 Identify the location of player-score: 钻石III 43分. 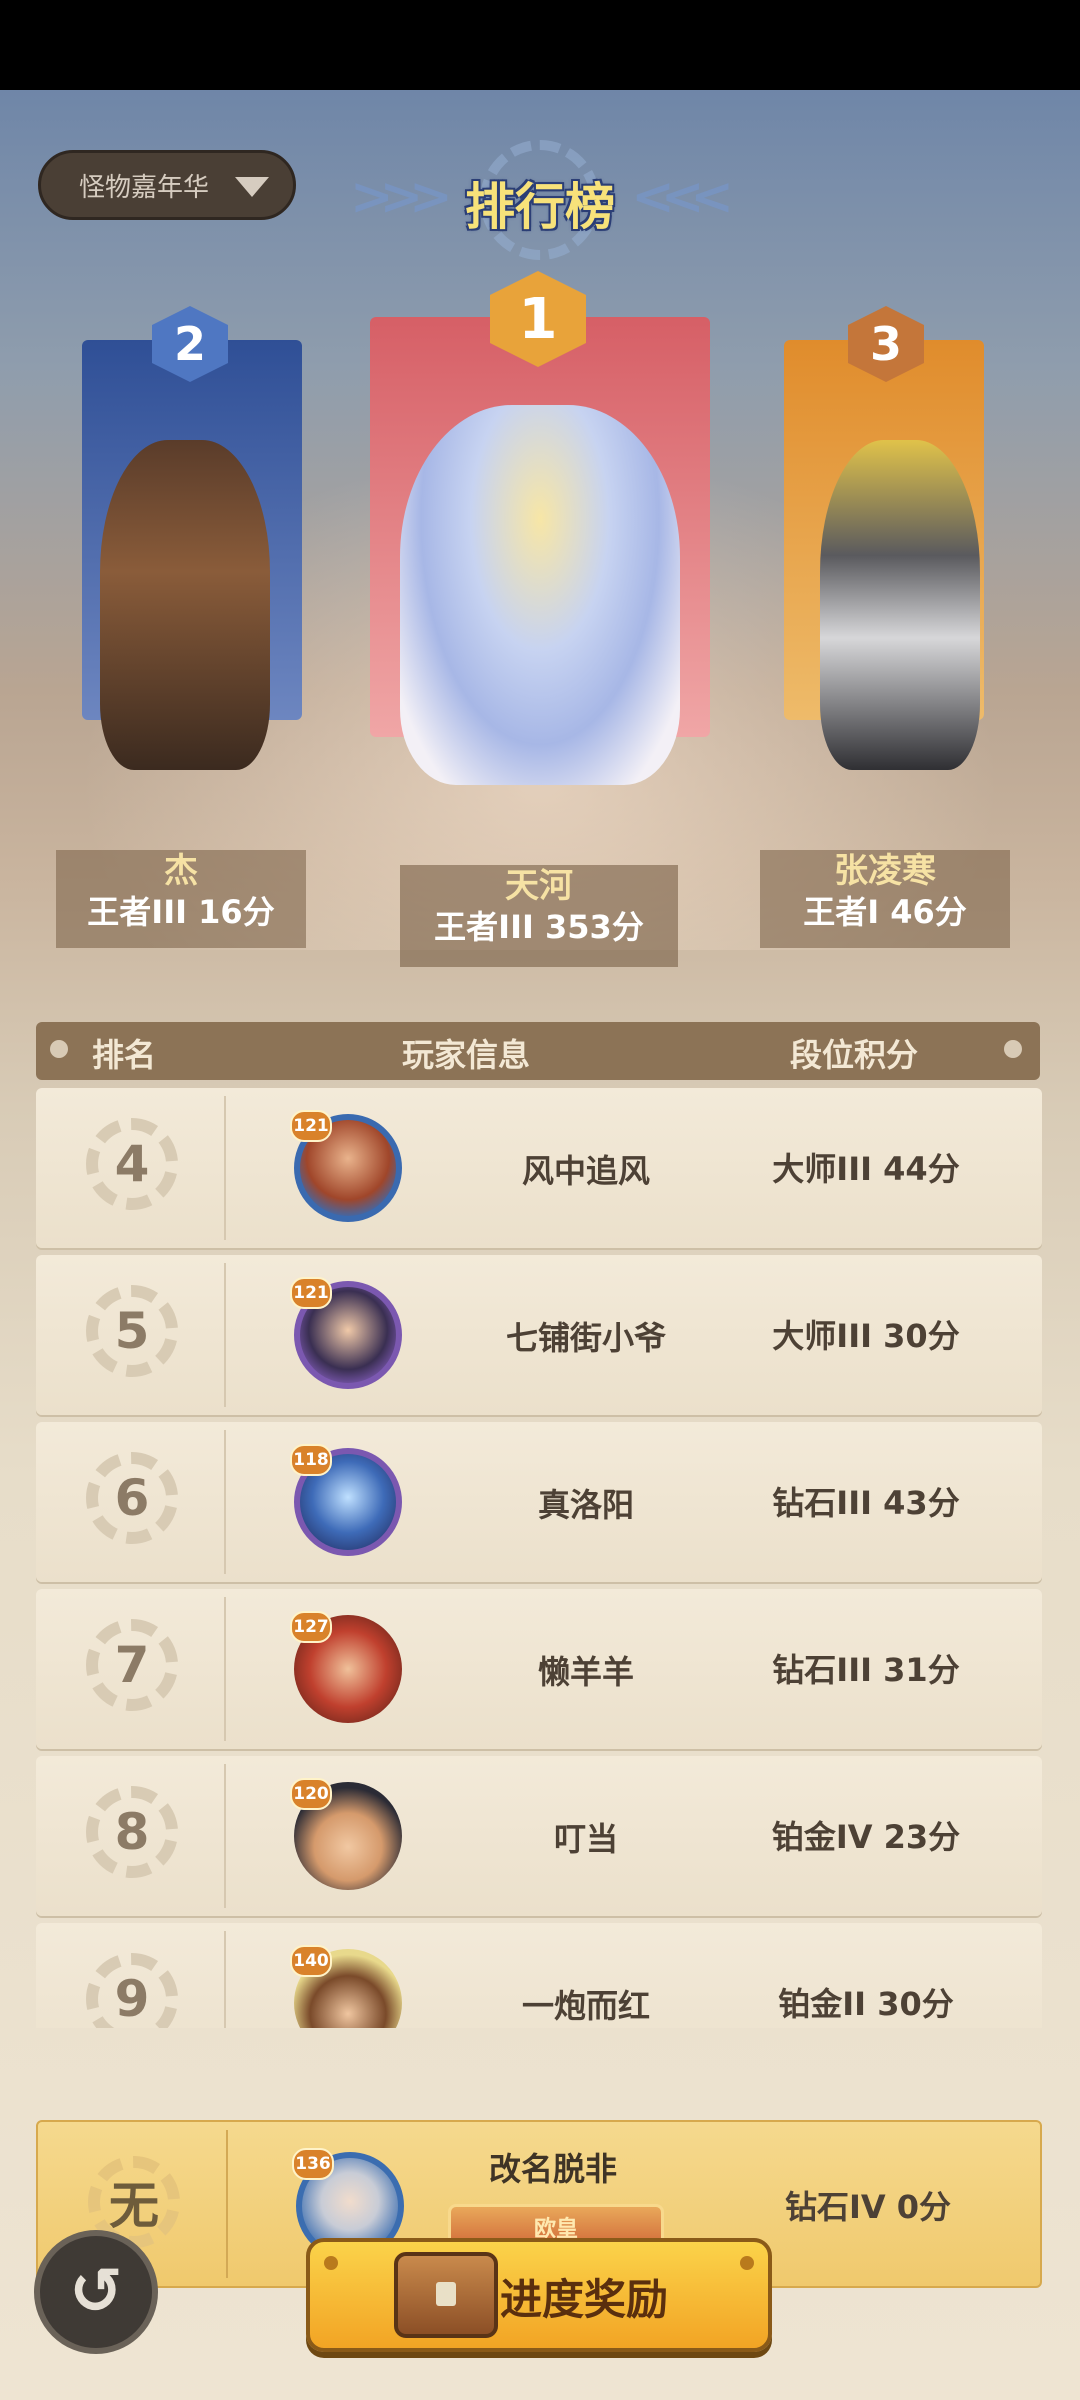
(866, 1503).